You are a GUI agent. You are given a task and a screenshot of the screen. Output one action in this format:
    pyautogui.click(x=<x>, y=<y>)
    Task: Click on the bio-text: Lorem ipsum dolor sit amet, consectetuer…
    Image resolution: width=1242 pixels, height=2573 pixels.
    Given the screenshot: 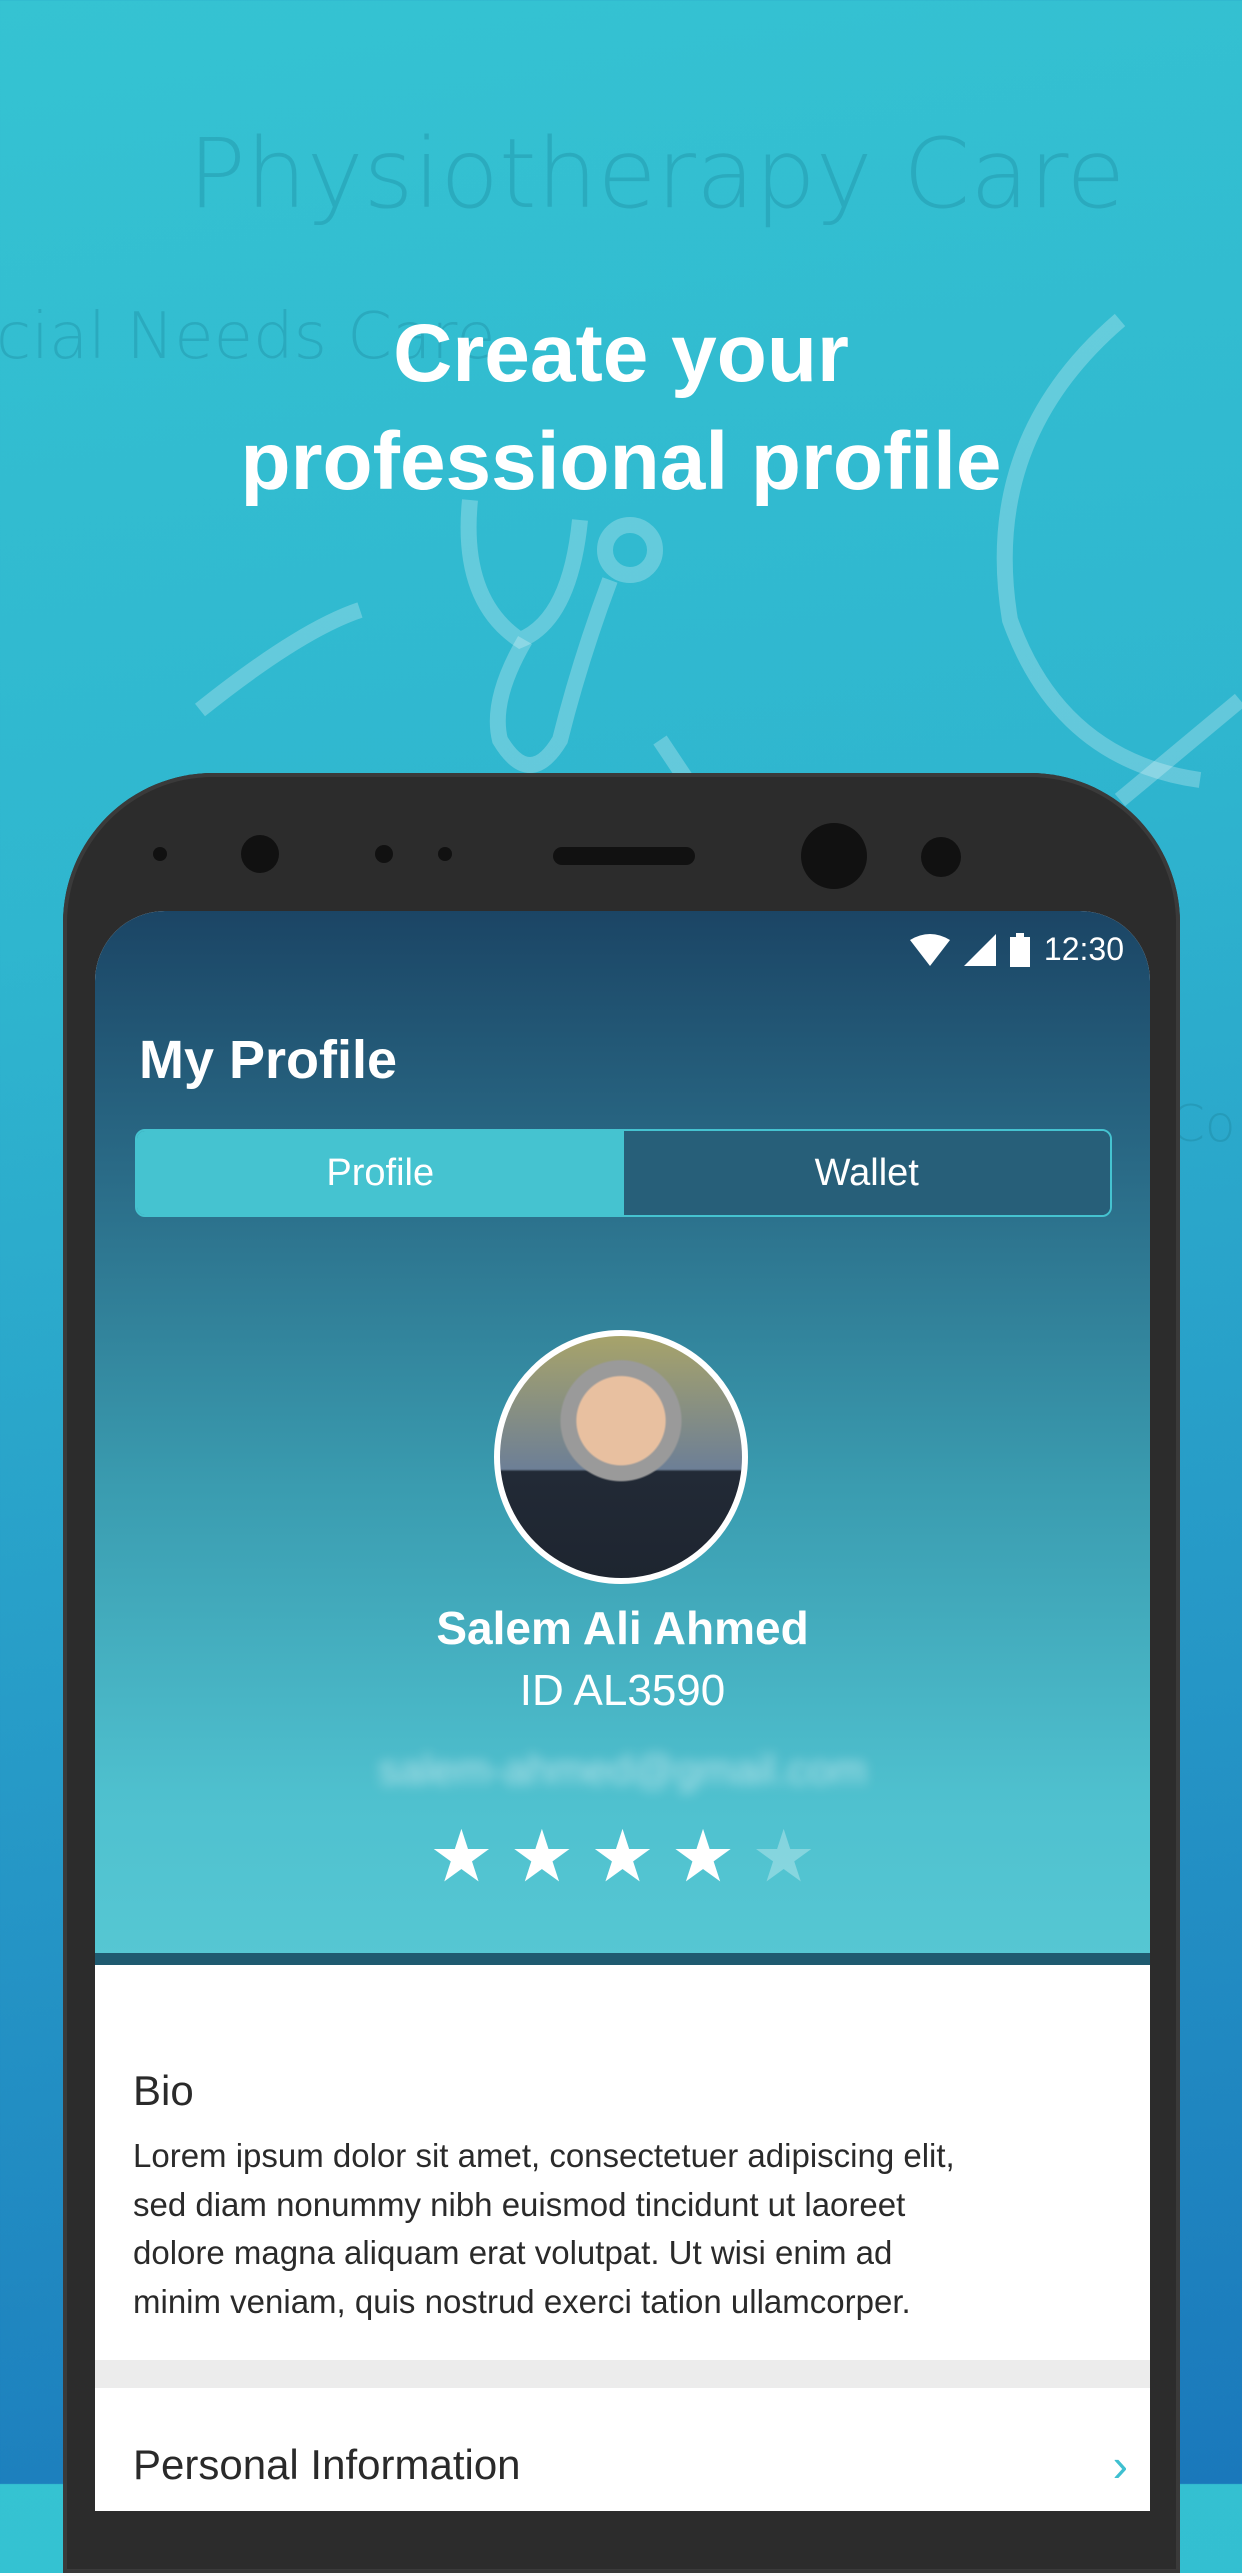 What is the action you would take?
    pyautogui.click(x=544, y=2229)
    